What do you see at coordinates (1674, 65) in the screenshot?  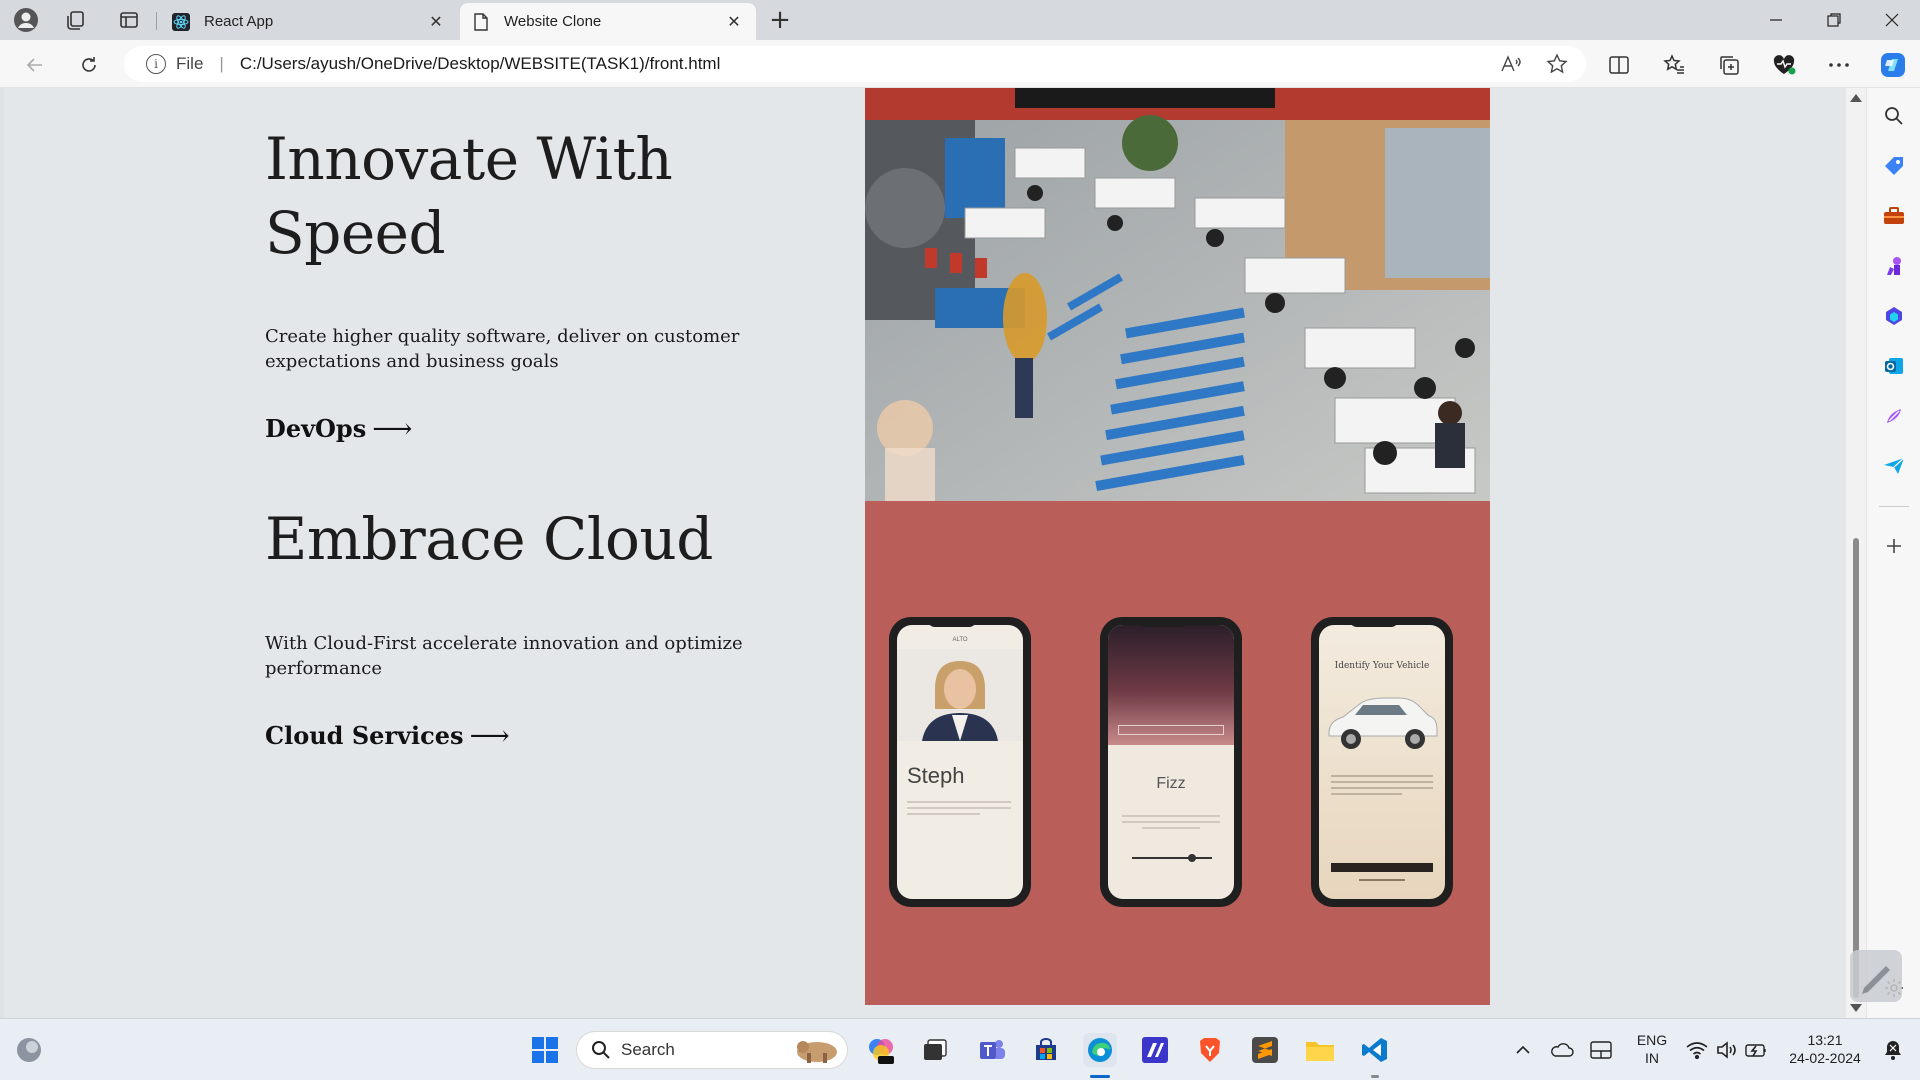 I see `favorites-icon` at bounding box center [1674, 65].